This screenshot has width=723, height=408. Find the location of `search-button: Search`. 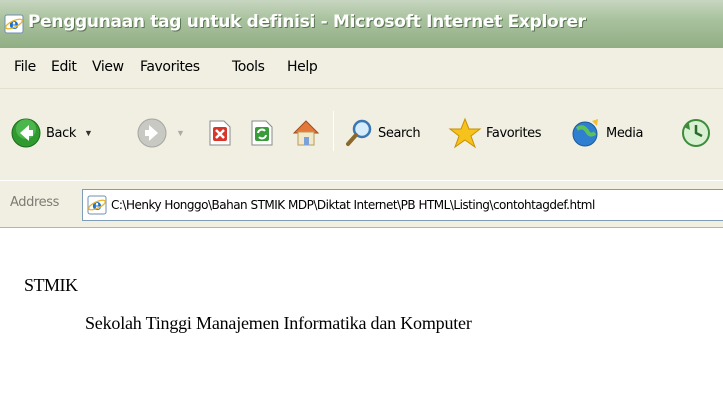

search-button: Search is located at coordinates (382, 133).